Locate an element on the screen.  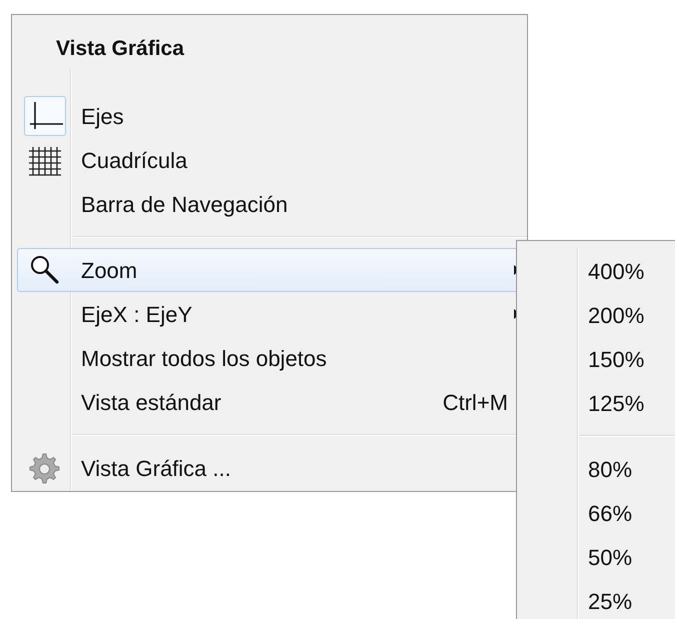
shortcut-text: Ctrl+M is located at coordinates (475, 402).